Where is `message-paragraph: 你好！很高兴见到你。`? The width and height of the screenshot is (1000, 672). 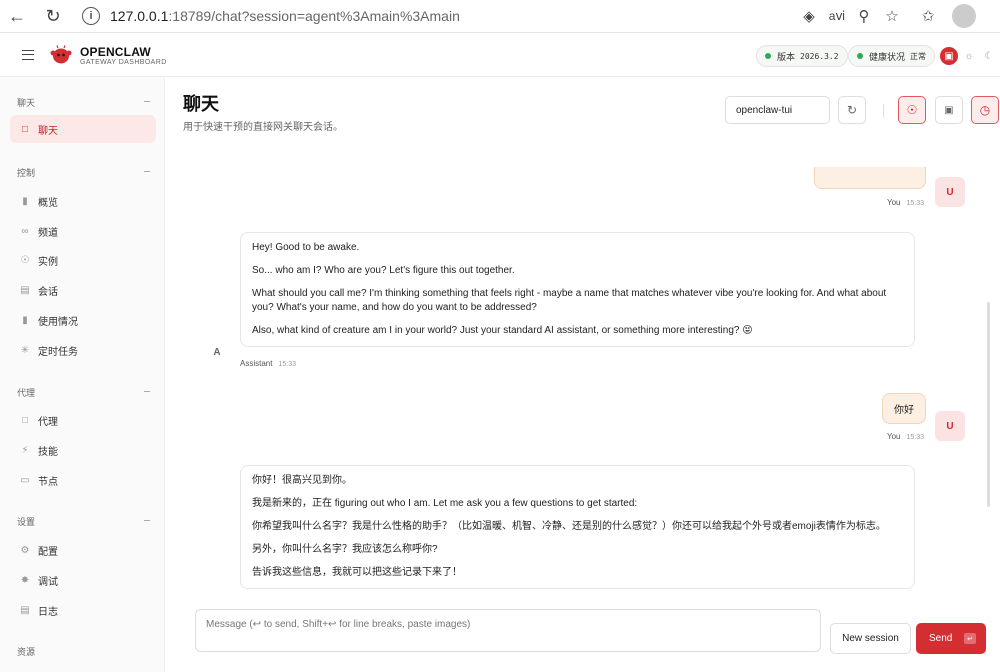 message-paragraph: 你好！很高兴见到你。 is located at coordinates (302, 480).